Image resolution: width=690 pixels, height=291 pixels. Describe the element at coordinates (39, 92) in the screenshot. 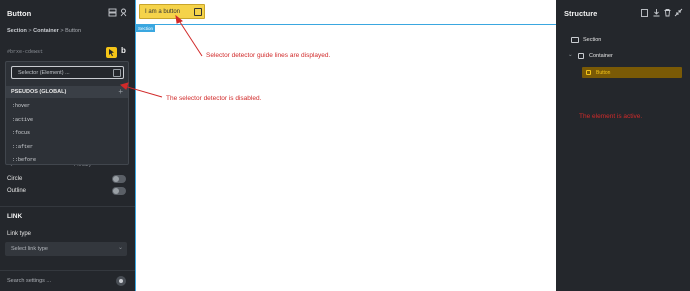

I see `pseudos-group-title: PSEUDOS (GLOBAL)` at that location.